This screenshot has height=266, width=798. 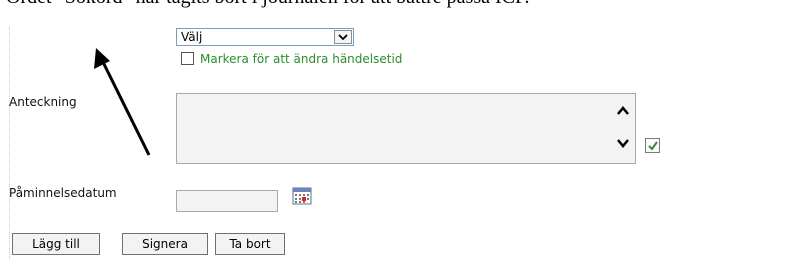 I want to click on delete-button: Ta bort, so click(x=250, y=244).